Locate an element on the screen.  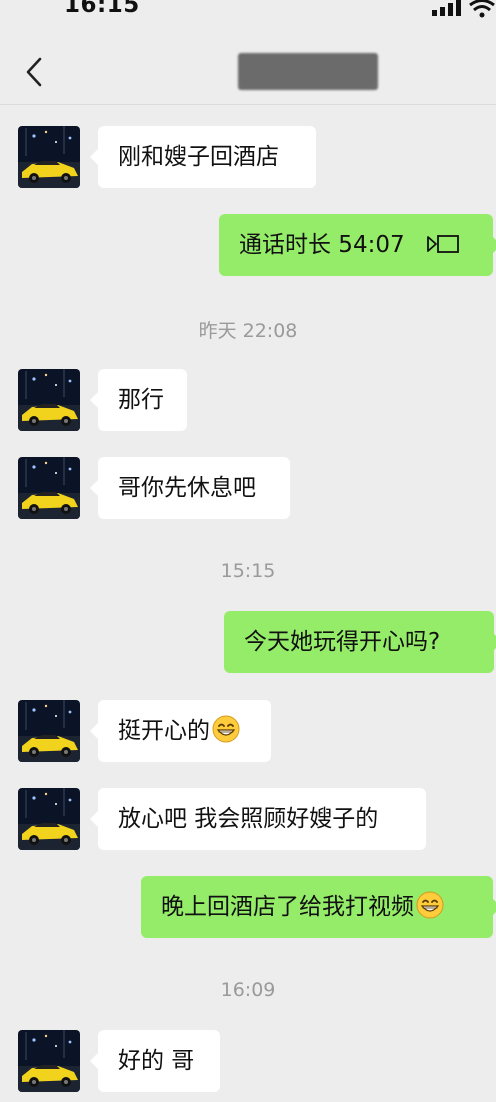
timestamp: 16:09 is located at coordinates (248, 990).